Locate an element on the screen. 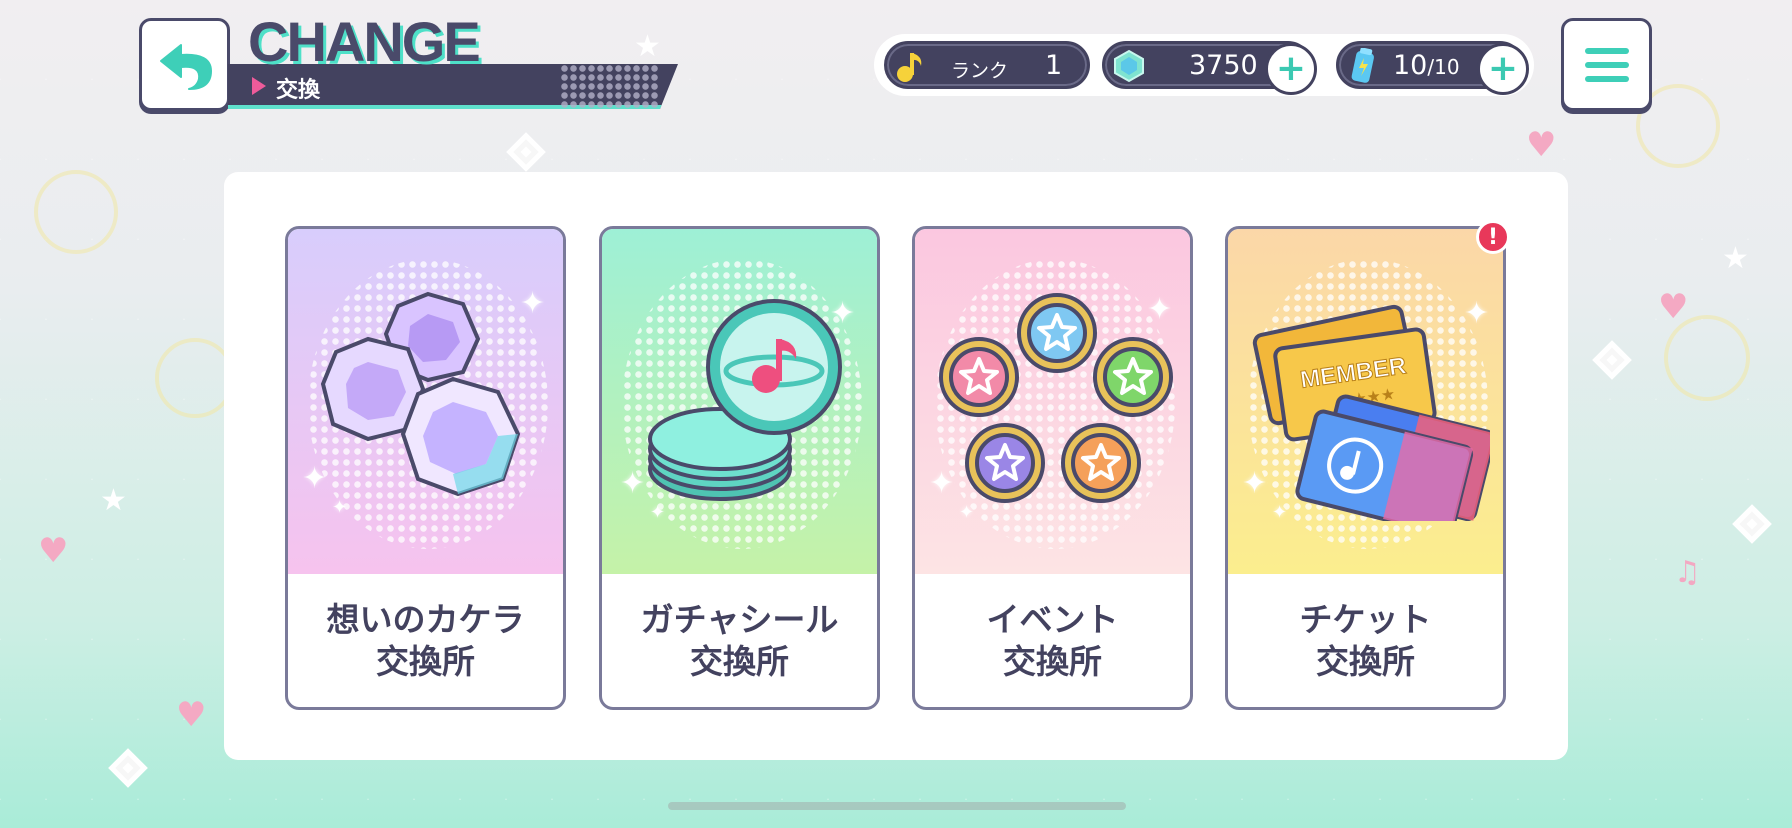  tickets-icon: MEMBER ★★★ is located at coordinates (1371, 412).